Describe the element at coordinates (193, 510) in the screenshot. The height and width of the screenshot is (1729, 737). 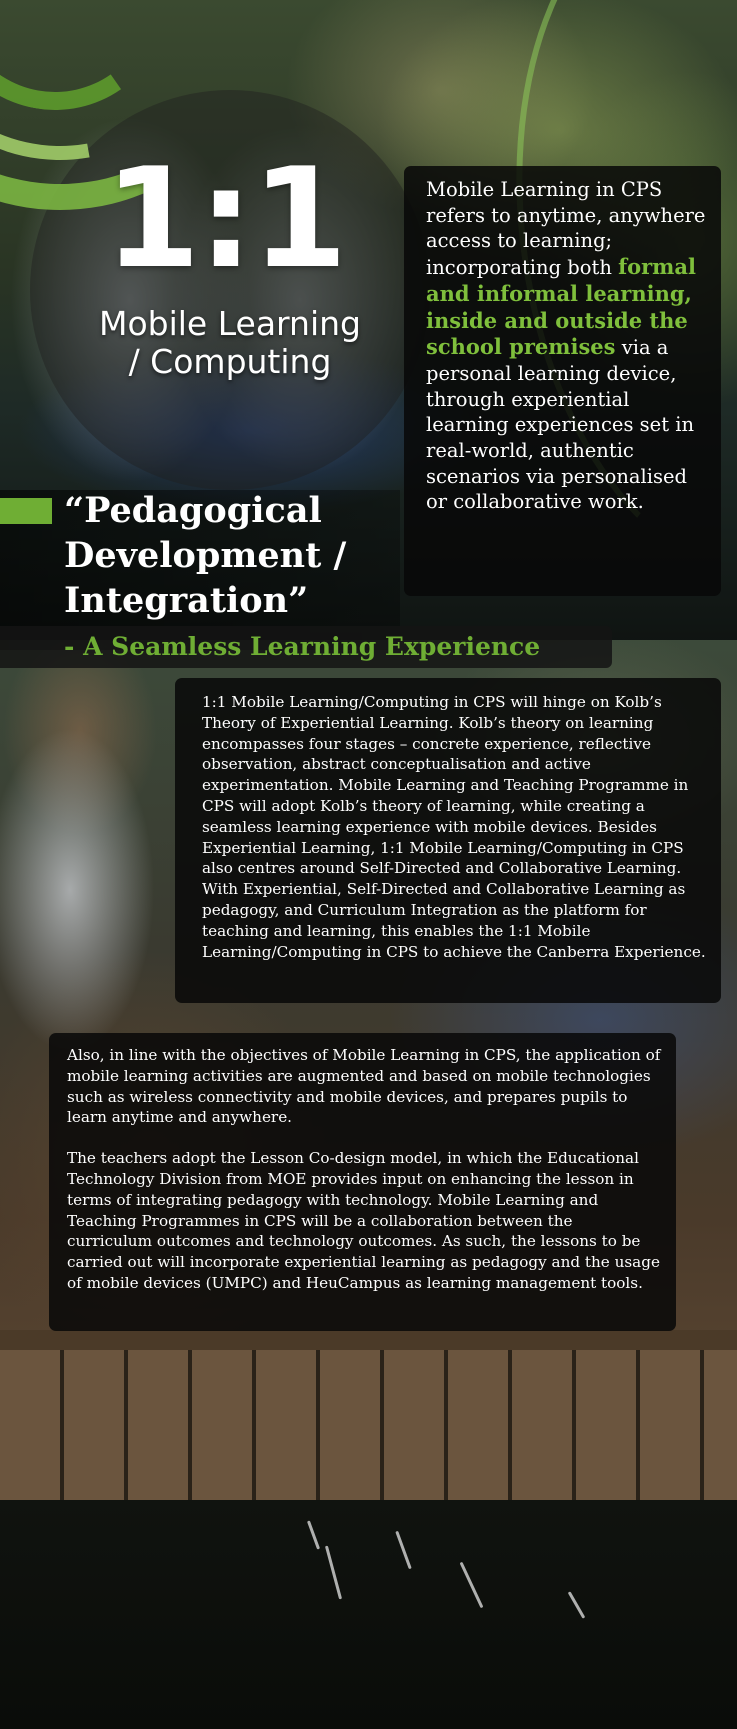
I see `section-heading-line: “Pedagogical` at that location.